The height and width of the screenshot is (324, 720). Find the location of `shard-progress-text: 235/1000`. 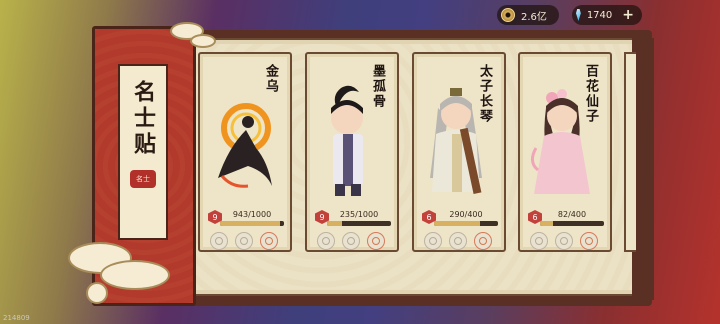

shard-progress-text: 235/1000 is located at coordinates (359, 214).